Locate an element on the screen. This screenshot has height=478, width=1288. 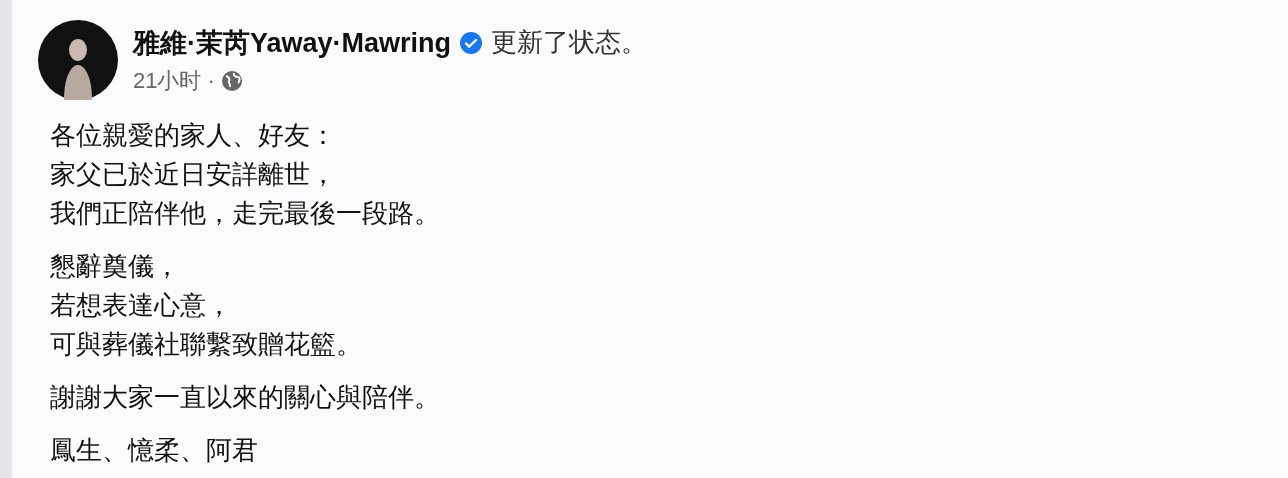
post-time: 21小时 is located at coordinates (167, 80).